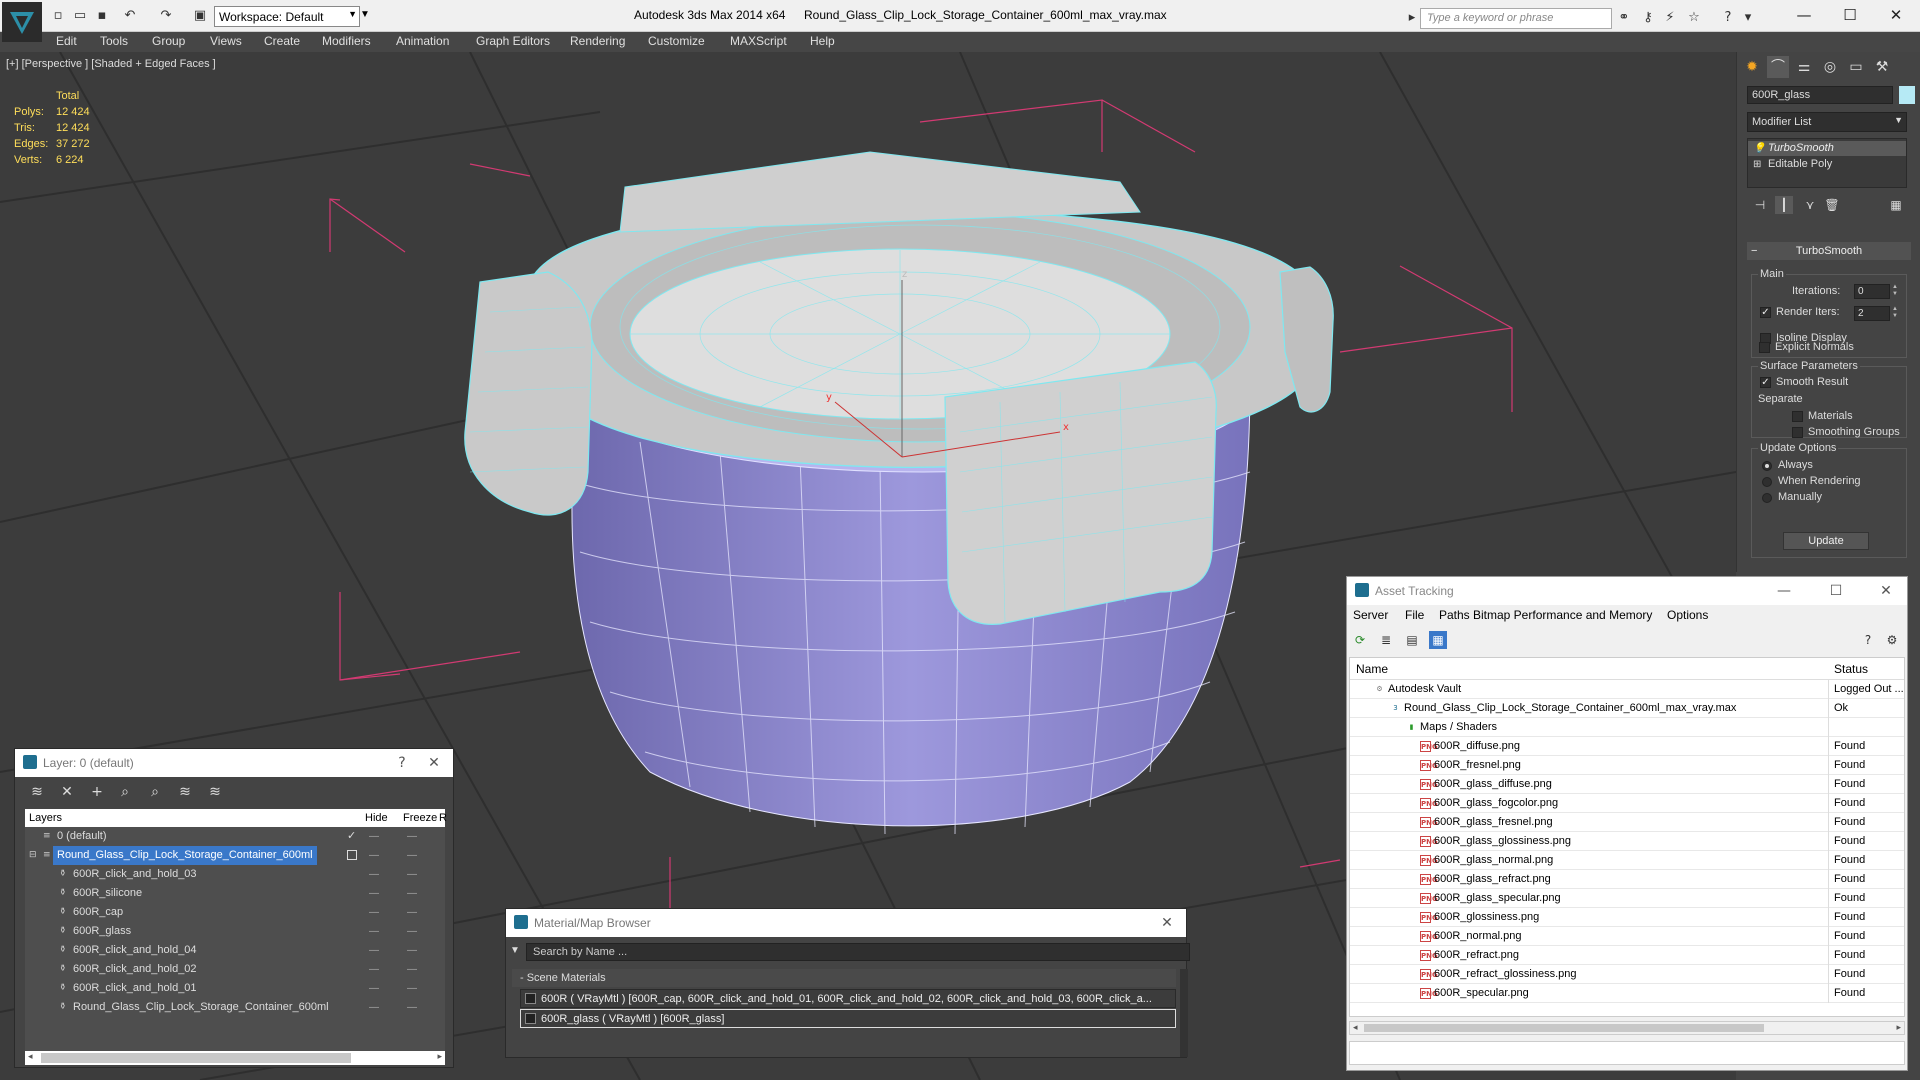 This screenshot has width=1920, height=1080. Describe the element at coordinates (200, 16) in the screenshot. I see `project-folder-icon: ▣` at that location.